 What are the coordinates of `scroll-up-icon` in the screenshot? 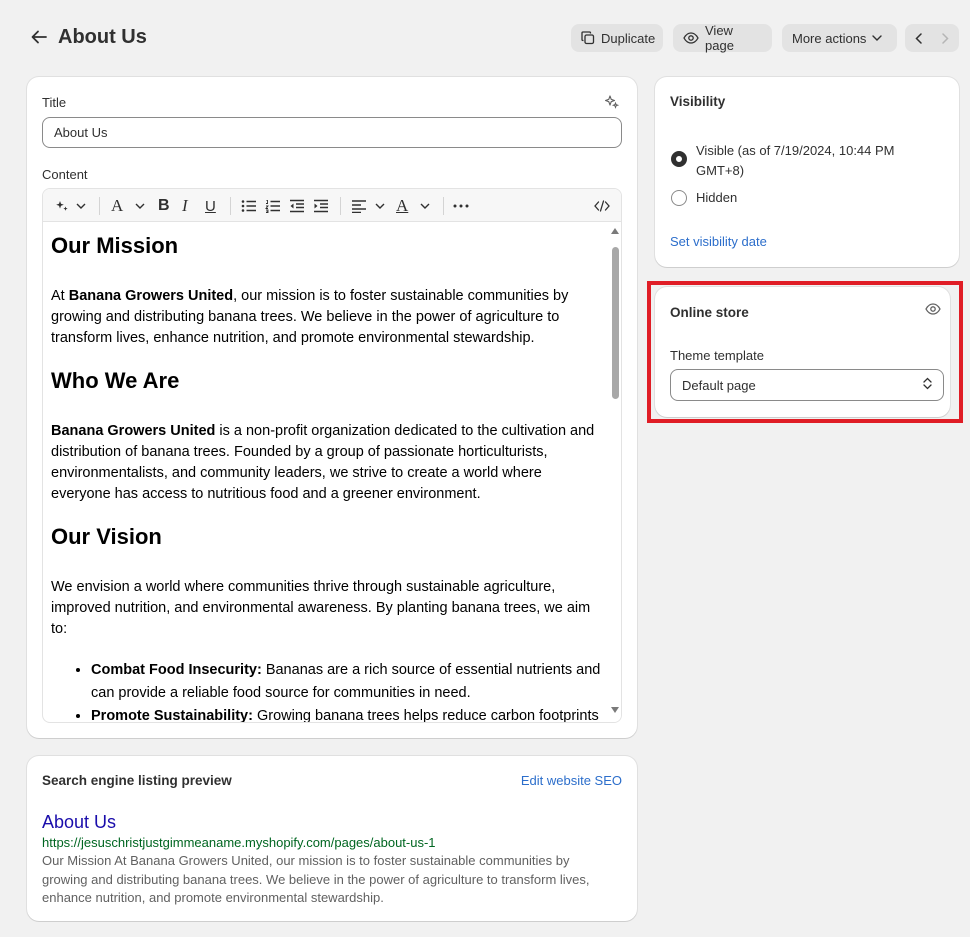 It's located at (615, 231).